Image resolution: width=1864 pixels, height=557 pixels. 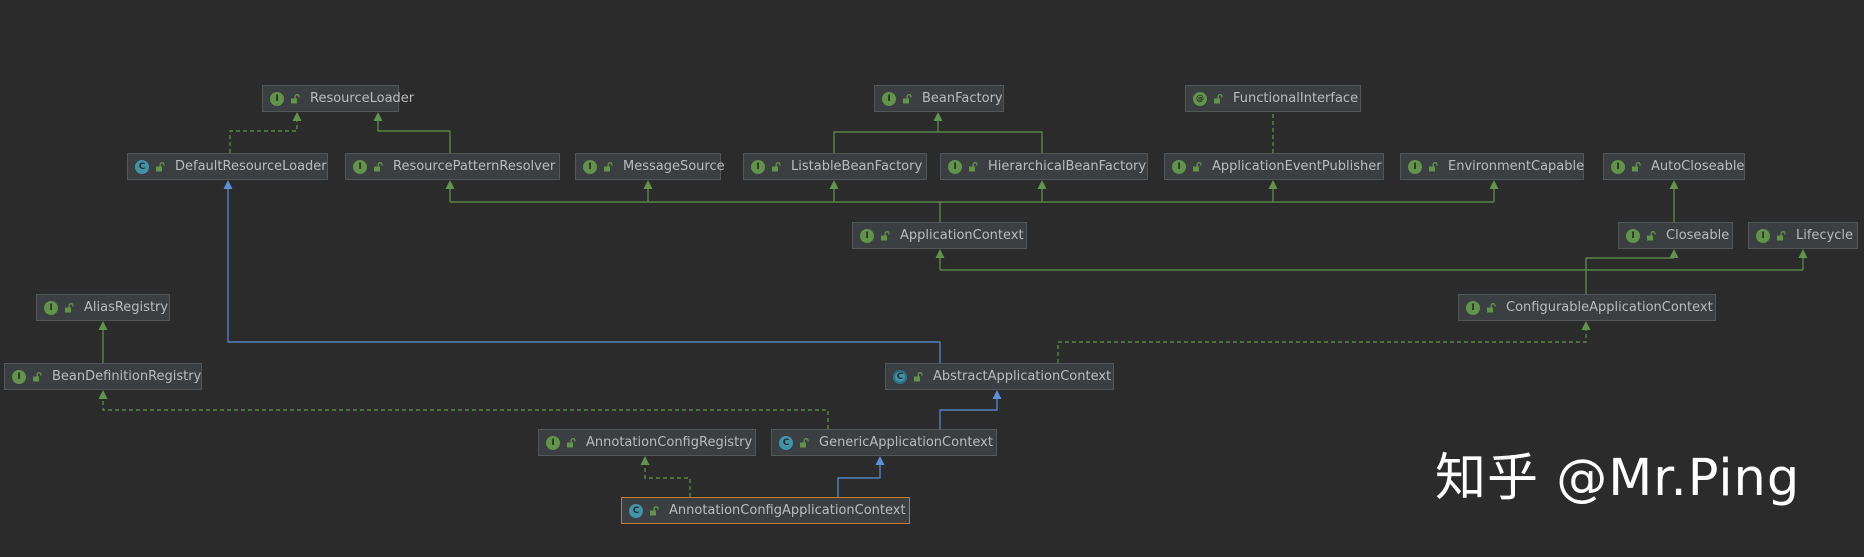 What do you see at coordinates (1698, 166) in the screenshot?
I see `node-label: AutoCloseable` at bounding box center [1698, 166].